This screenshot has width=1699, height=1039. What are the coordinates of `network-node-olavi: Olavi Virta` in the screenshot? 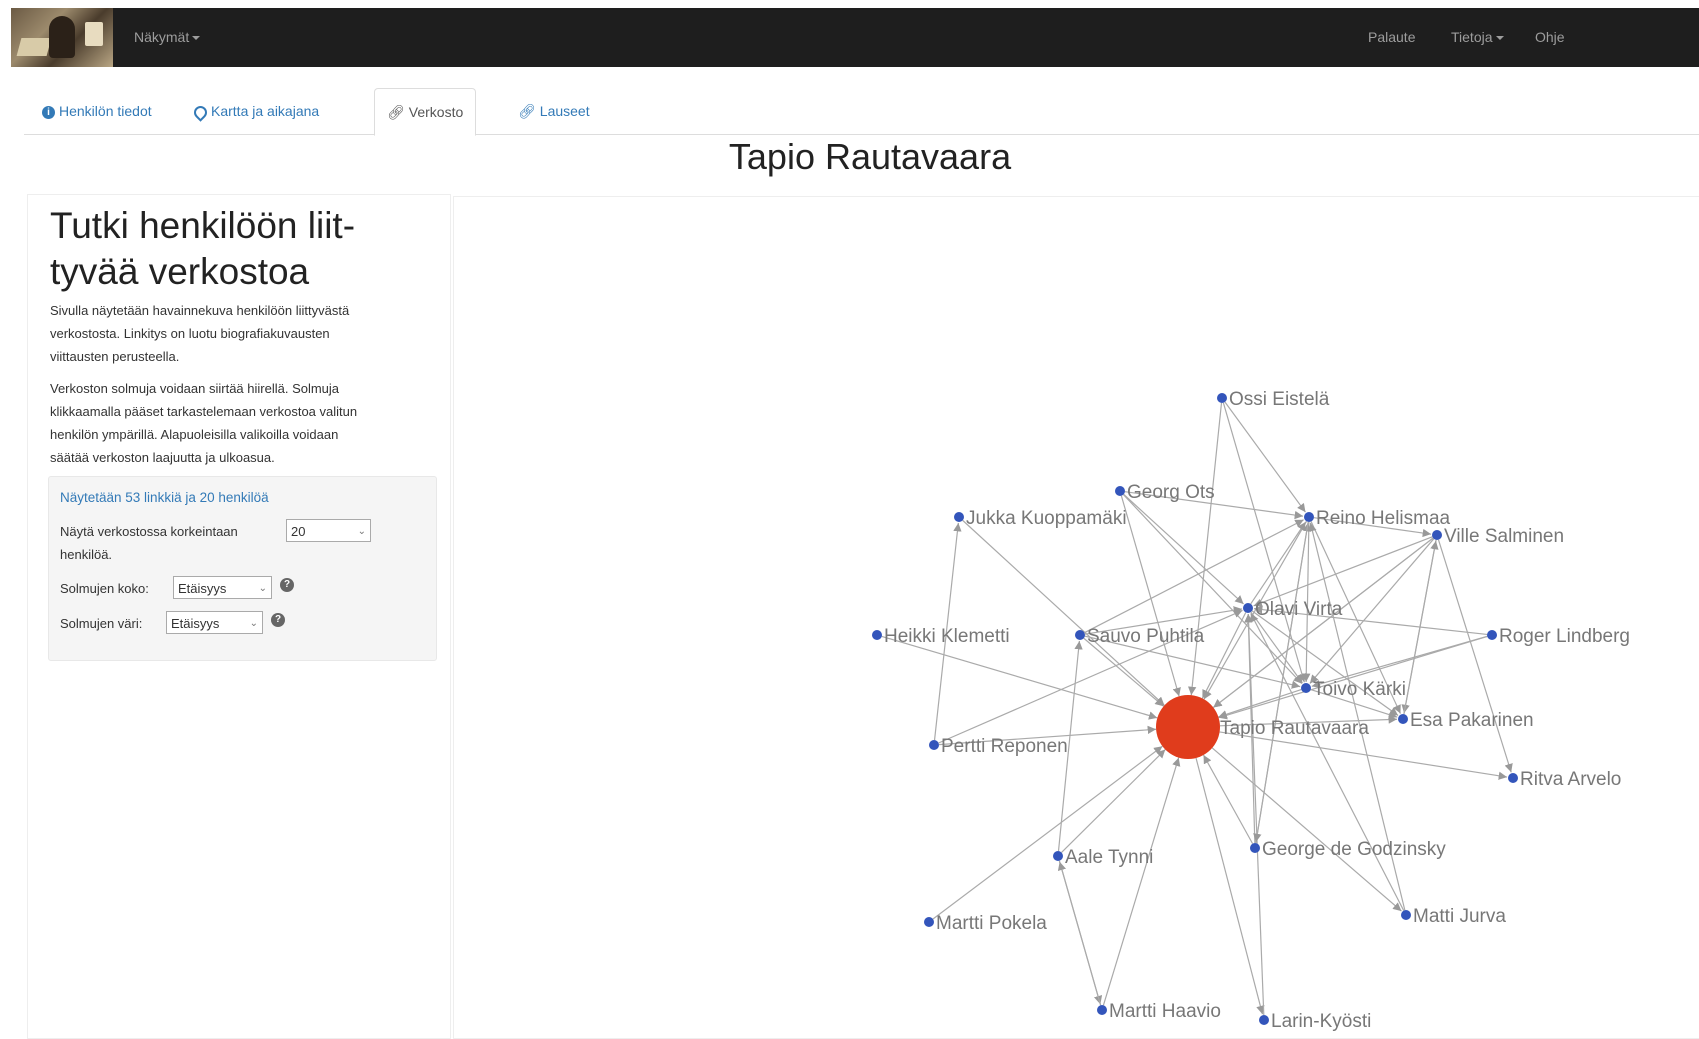 It's located at (1293, 609).